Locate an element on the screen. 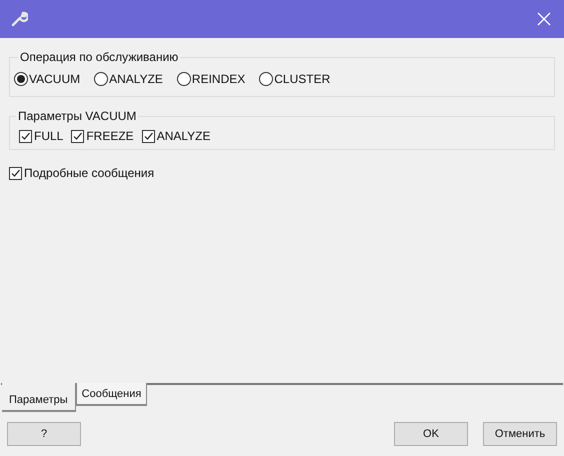 The height and width of the screenshot is (456, 564). checkbox: ANALYZE is located at coordinates (176, 136).